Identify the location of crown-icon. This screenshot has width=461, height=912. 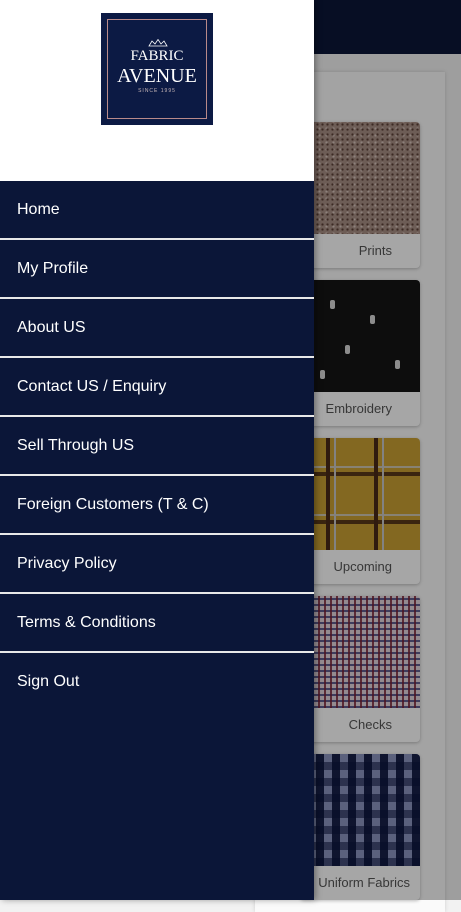
(158, 43).